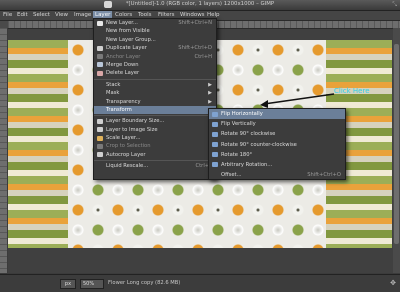  I want to click on stripe-border-left, so click(38, 144).